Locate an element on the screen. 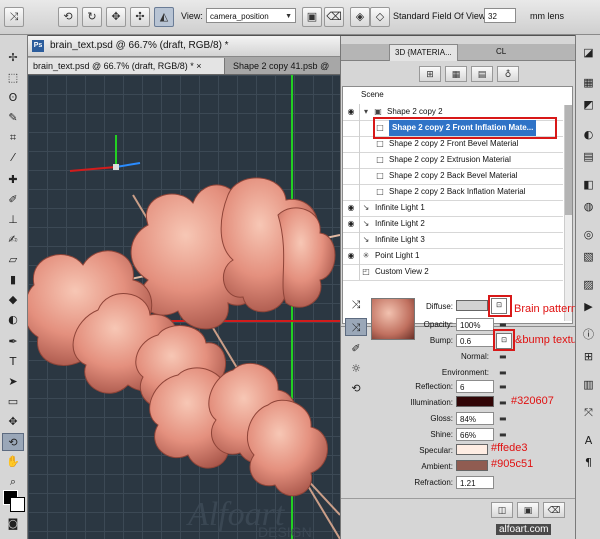 Image resolution: width=600 pixels, height=539 pixels. 3d-panel-icon: ▧ is located at coordinates (588, 256).